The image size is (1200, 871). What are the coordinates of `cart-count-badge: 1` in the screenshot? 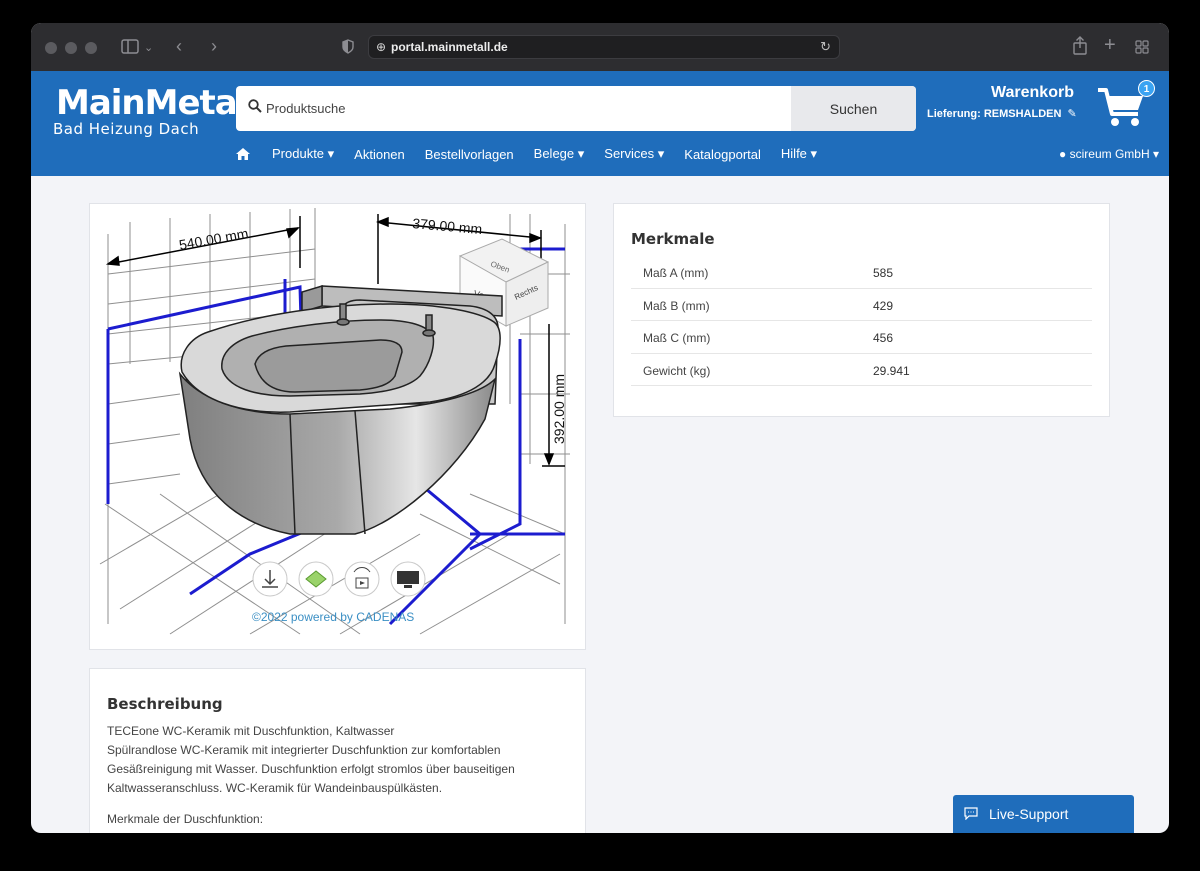 It's located at (1146, 88).